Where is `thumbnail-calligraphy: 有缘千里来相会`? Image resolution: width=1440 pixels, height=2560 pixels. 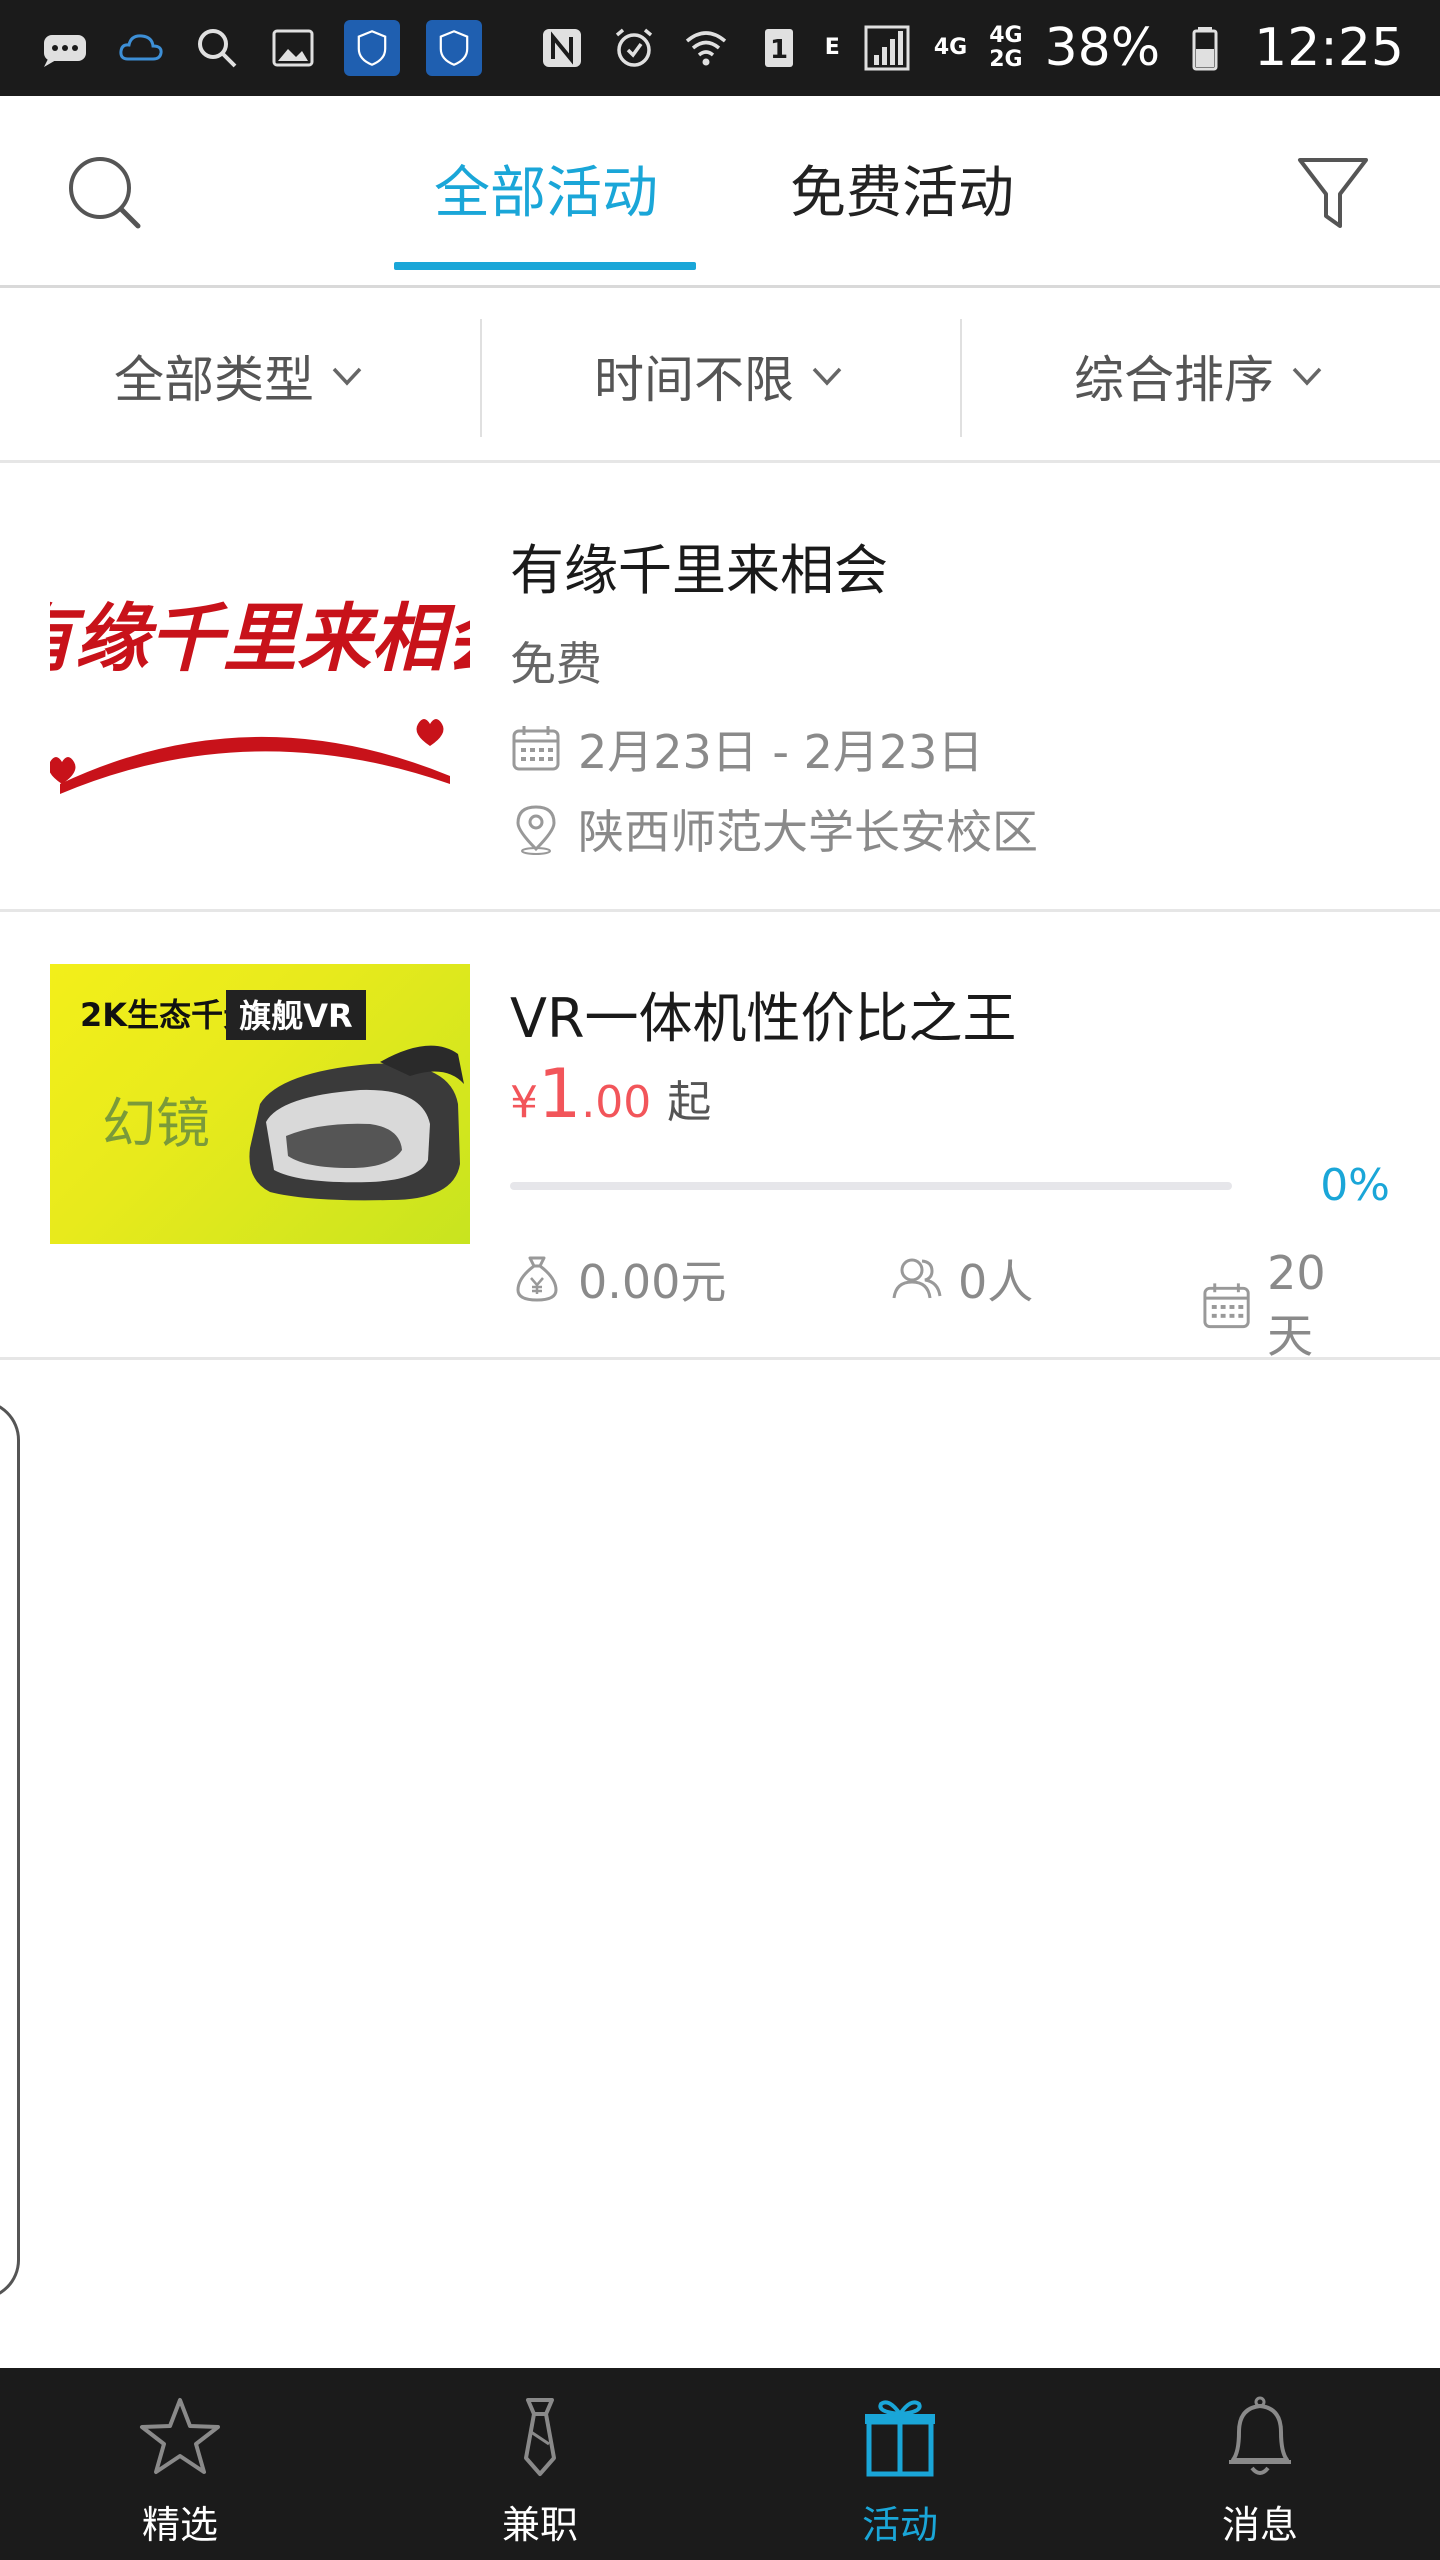
thumbnail-calligraphy: 有缘千里来相会 is located at coordinates (260, 639).